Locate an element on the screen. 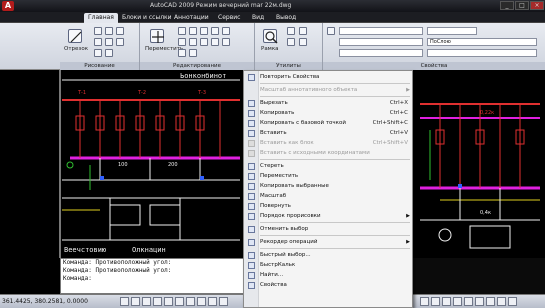  autocad-logo-icon: A is located at coordinates (8, 6).